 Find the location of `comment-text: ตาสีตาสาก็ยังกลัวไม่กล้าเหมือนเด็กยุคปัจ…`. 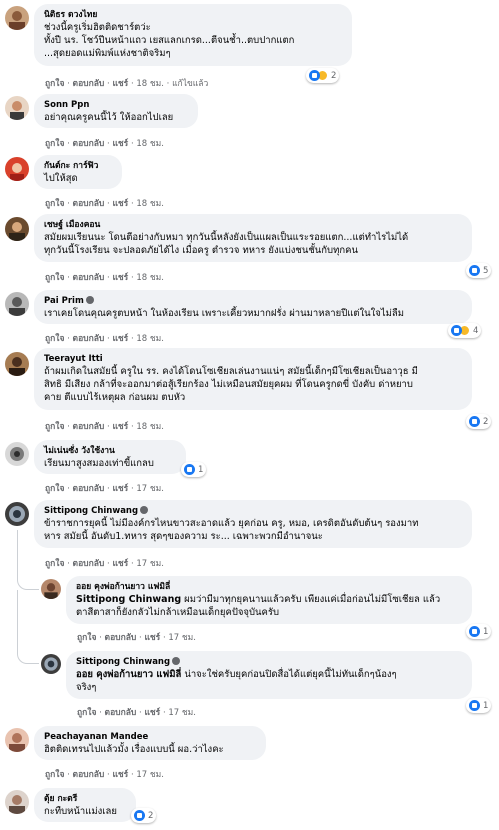

comment-text: ตาสีตาสาก็ยังกลัวไม่กล้าเหมือนเด็กยุคปัจ… is located at coordinates (177, 612).